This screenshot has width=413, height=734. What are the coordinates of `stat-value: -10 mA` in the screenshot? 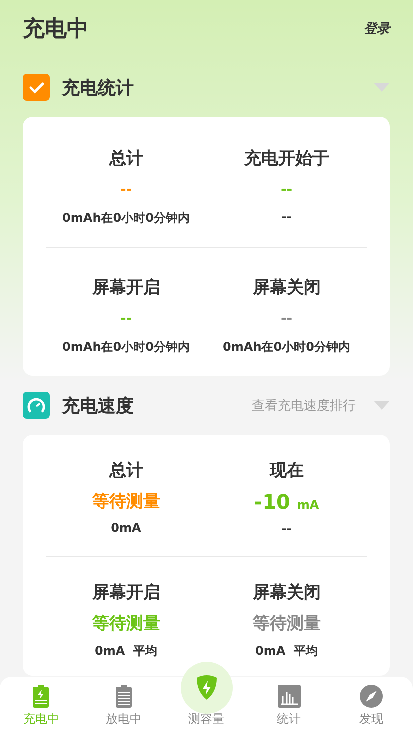 It's located at (287, 502).